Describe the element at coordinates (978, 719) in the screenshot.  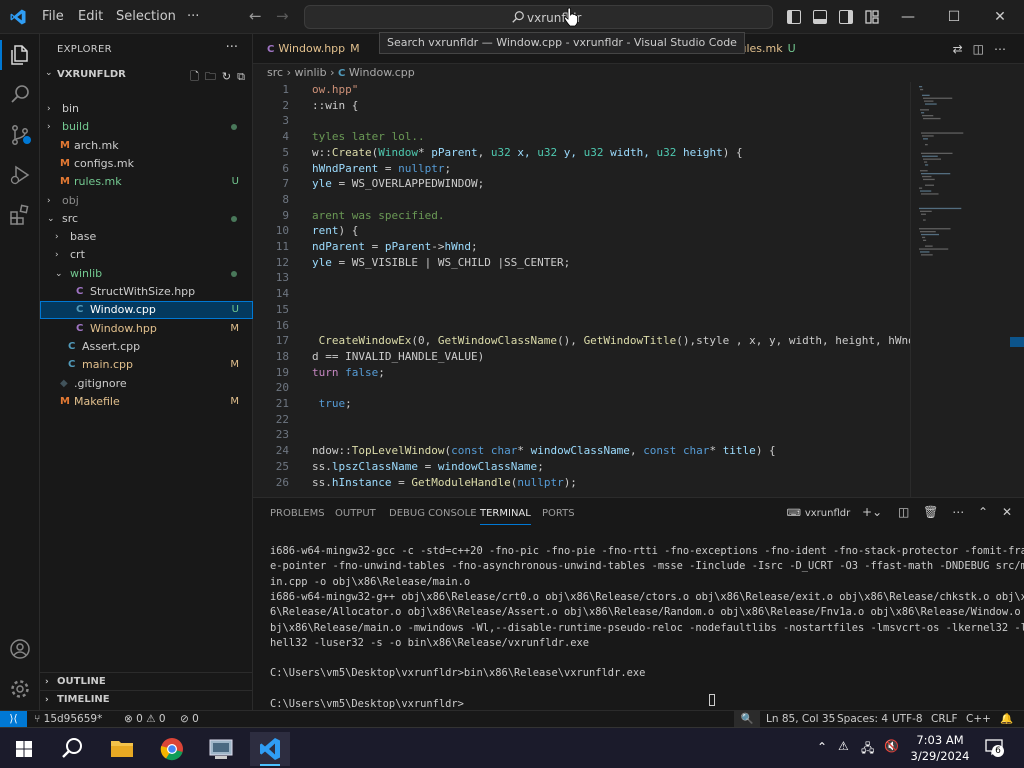
I see `language-mode: C++` at that location.